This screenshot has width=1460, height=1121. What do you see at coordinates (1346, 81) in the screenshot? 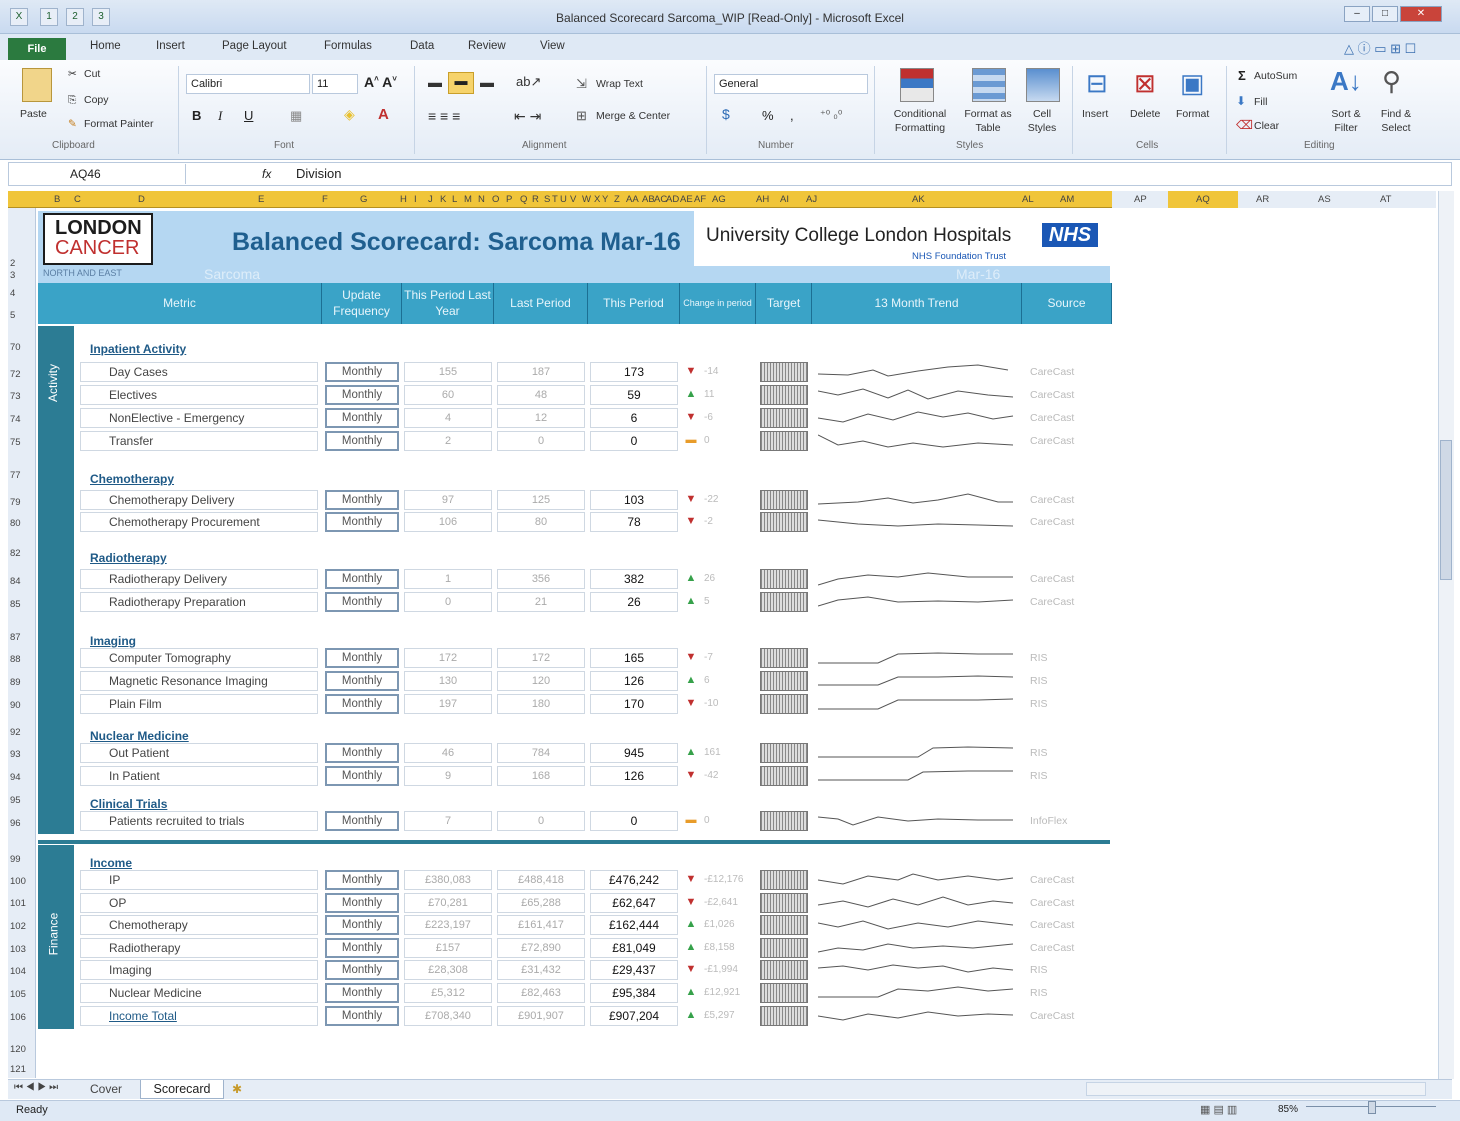
I see `sort-filter-icon: A↓` at bounding box center [1346, 81].